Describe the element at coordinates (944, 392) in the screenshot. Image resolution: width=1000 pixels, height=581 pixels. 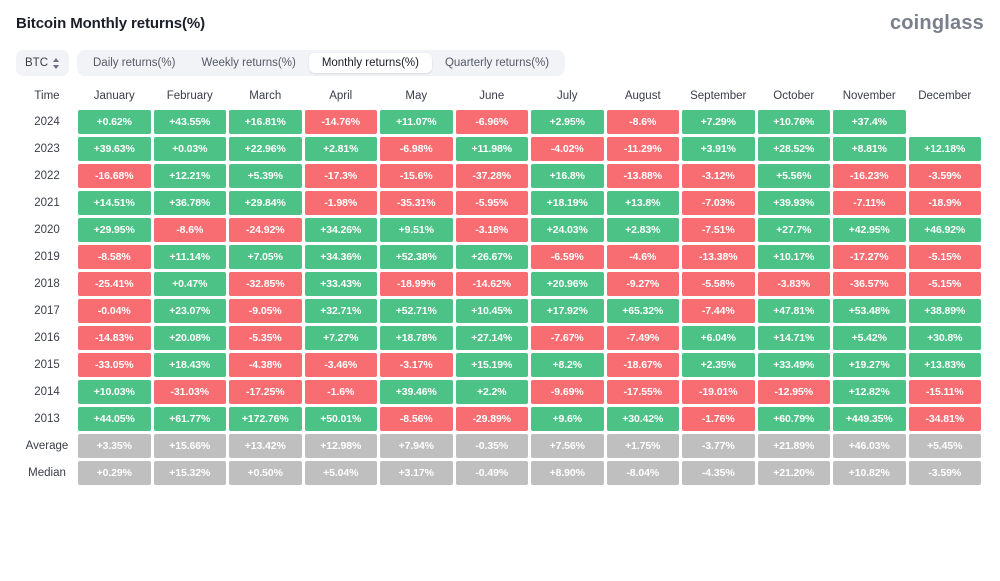
I see `cell-2014-december: -15.11%` at that location.